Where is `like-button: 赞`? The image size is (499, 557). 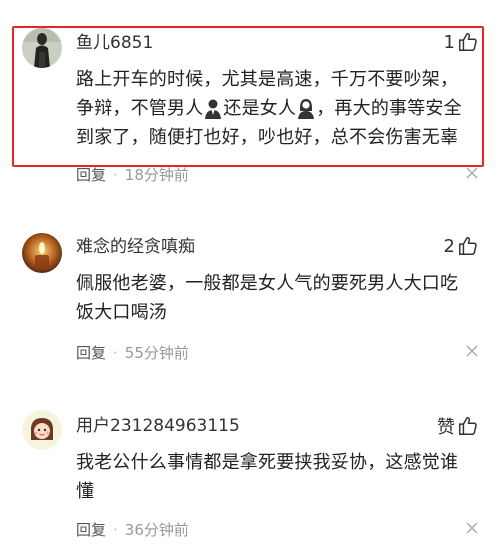 like-button: 赞 is located at coordinates (458, 426).